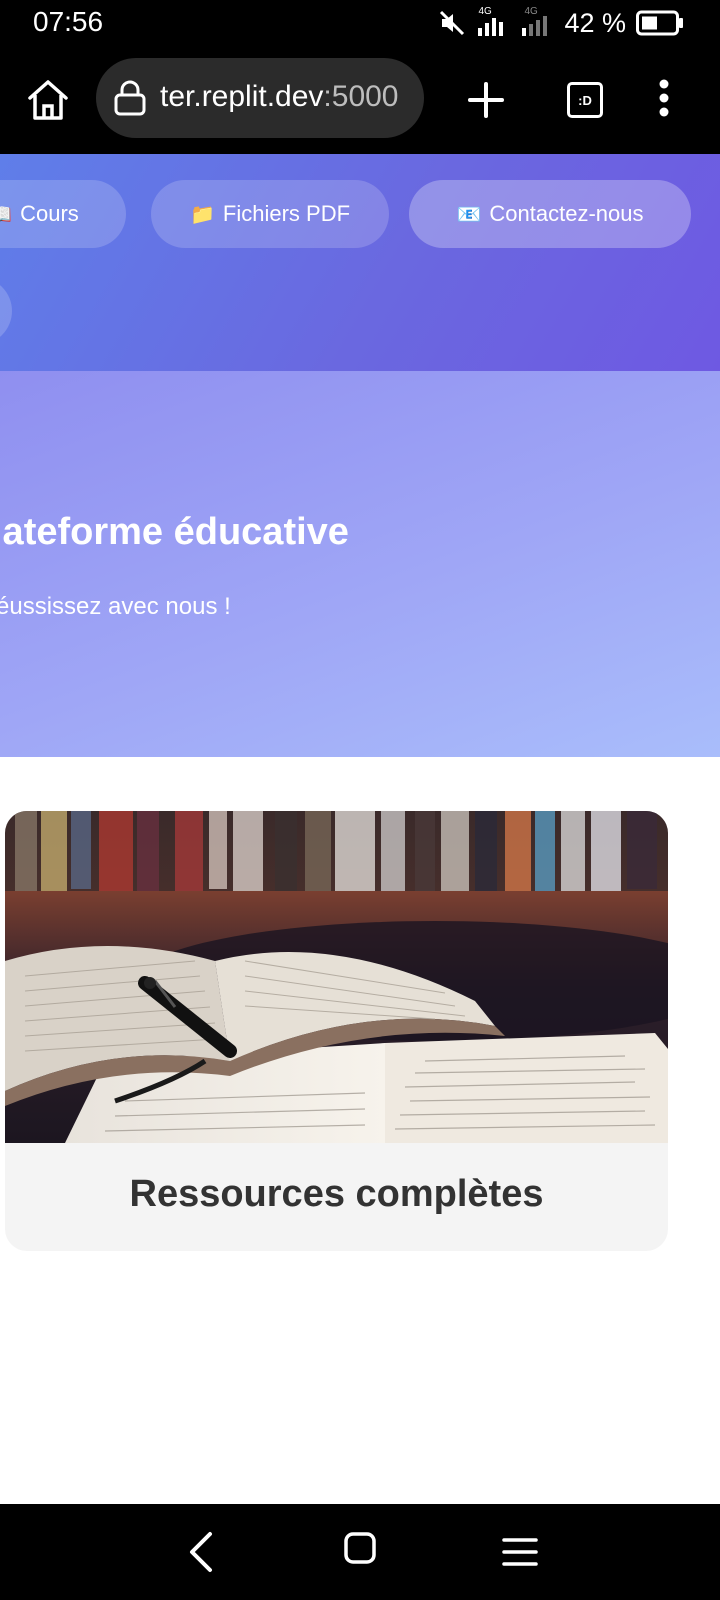 The width and height of the screenshot is (720, 1600). Describe the element at coordinates (664, 98) in the screenshot. I see `more-vert-icon` at that location.